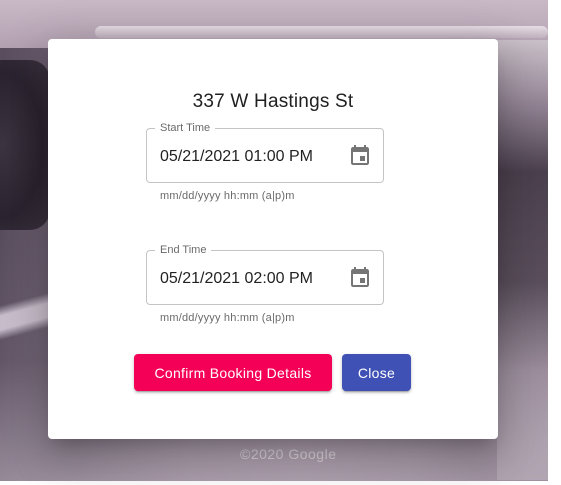  Describe the element at coordinates (227, 196) in the screenshot. I see `start-time-helper: mm/dd/yyyy hh:mm (a|p)m` at that location.